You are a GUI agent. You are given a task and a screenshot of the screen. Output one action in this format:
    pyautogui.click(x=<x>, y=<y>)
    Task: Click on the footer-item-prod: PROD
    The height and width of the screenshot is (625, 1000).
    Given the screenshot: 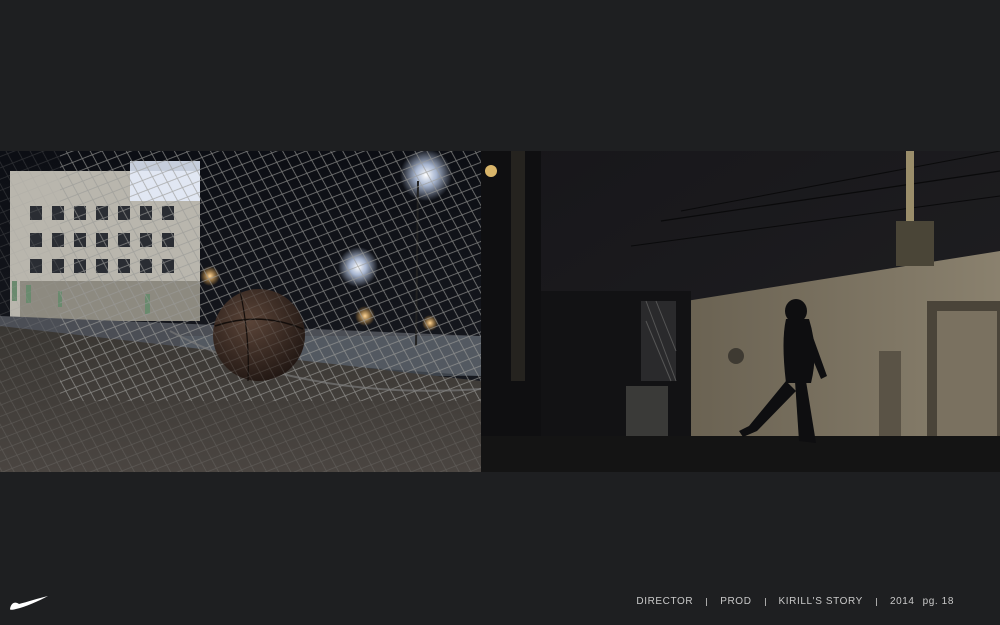 What is the action you would take?
    pyautogui.click(x=736, y=601)
    